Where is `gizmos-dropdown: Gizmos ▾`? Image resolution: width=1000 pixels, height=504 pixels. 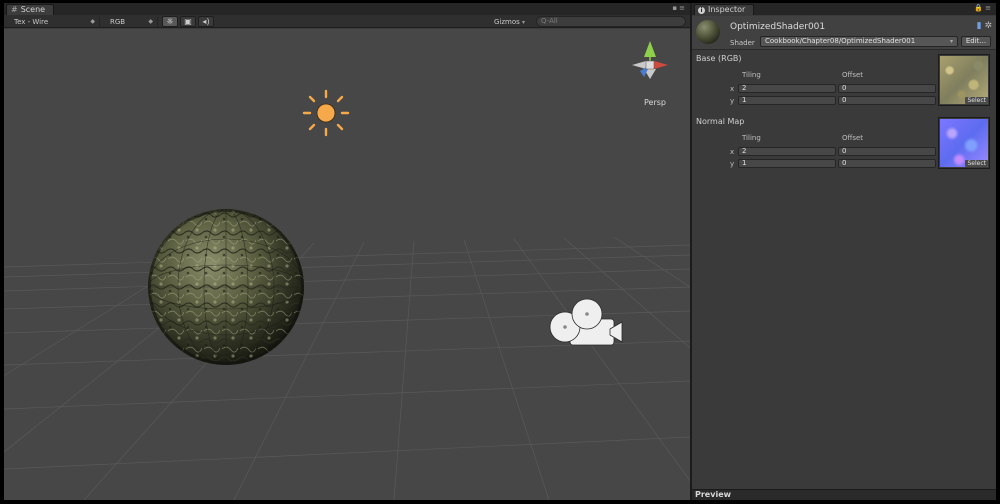 gizmos-dropdown: Gizmos ▾ is located at coordinates (514, 22).